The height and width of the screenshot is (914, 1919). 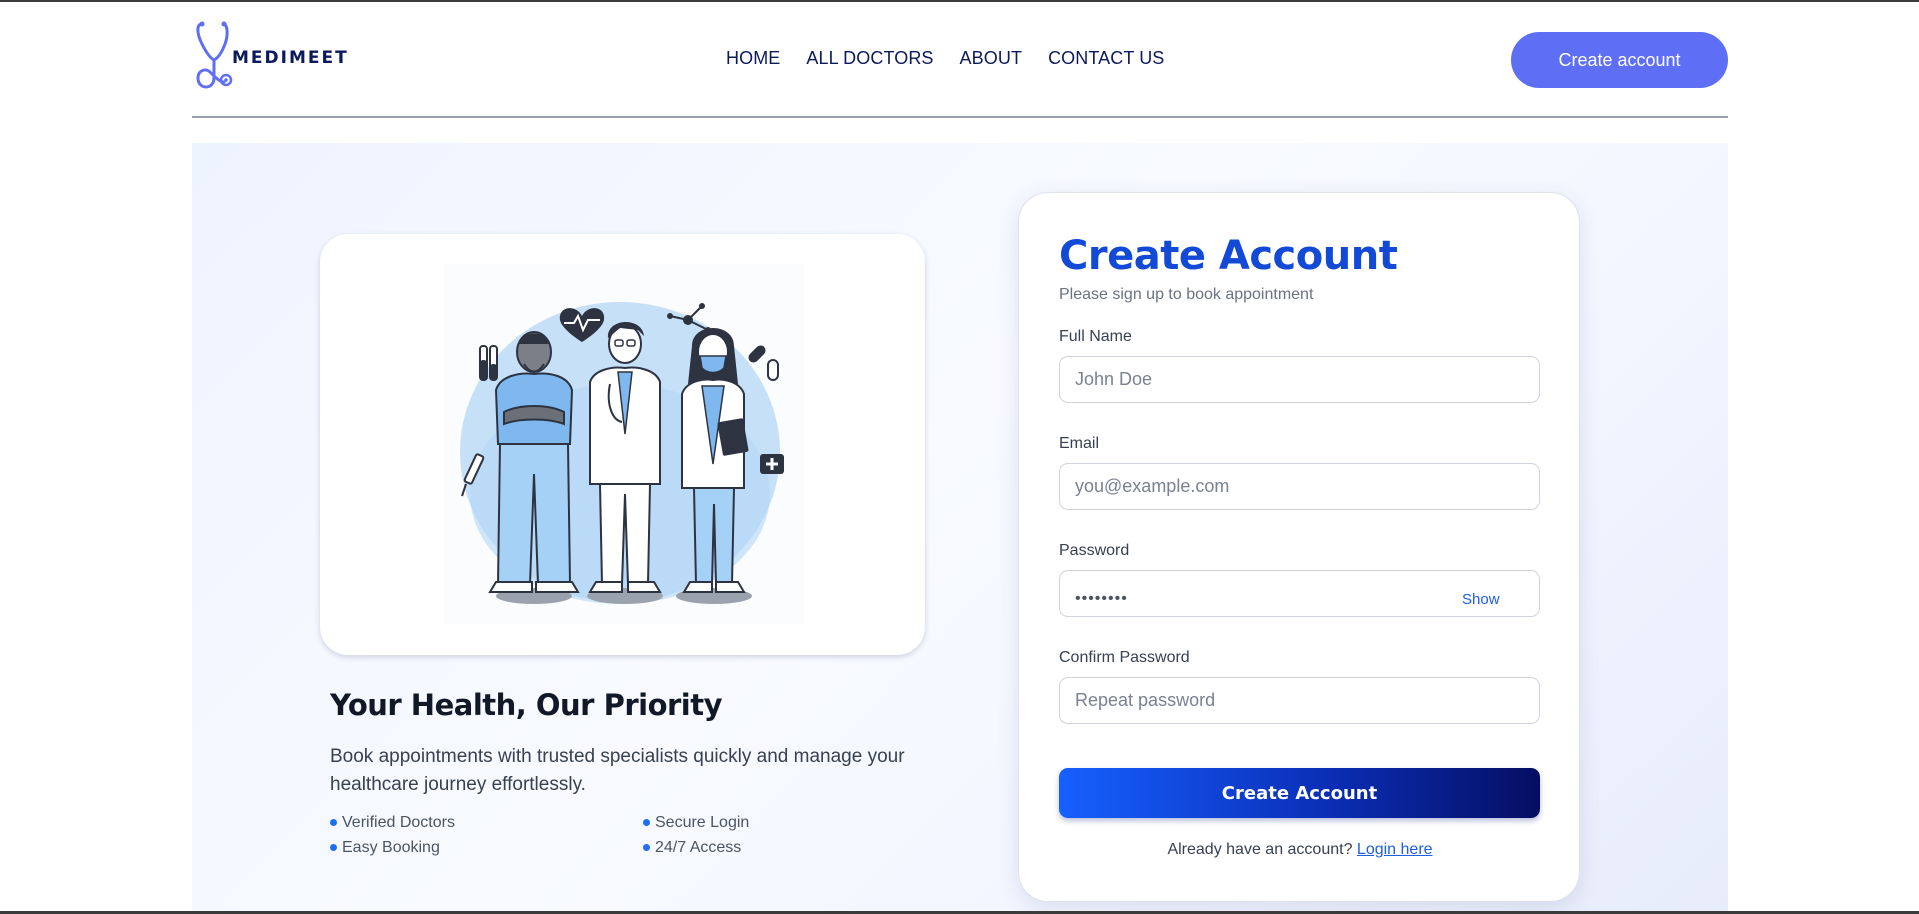 What do you see at coordinates (1299, 486) in the screenshot?
I see `email-input` at bounding box center [1299, 486].